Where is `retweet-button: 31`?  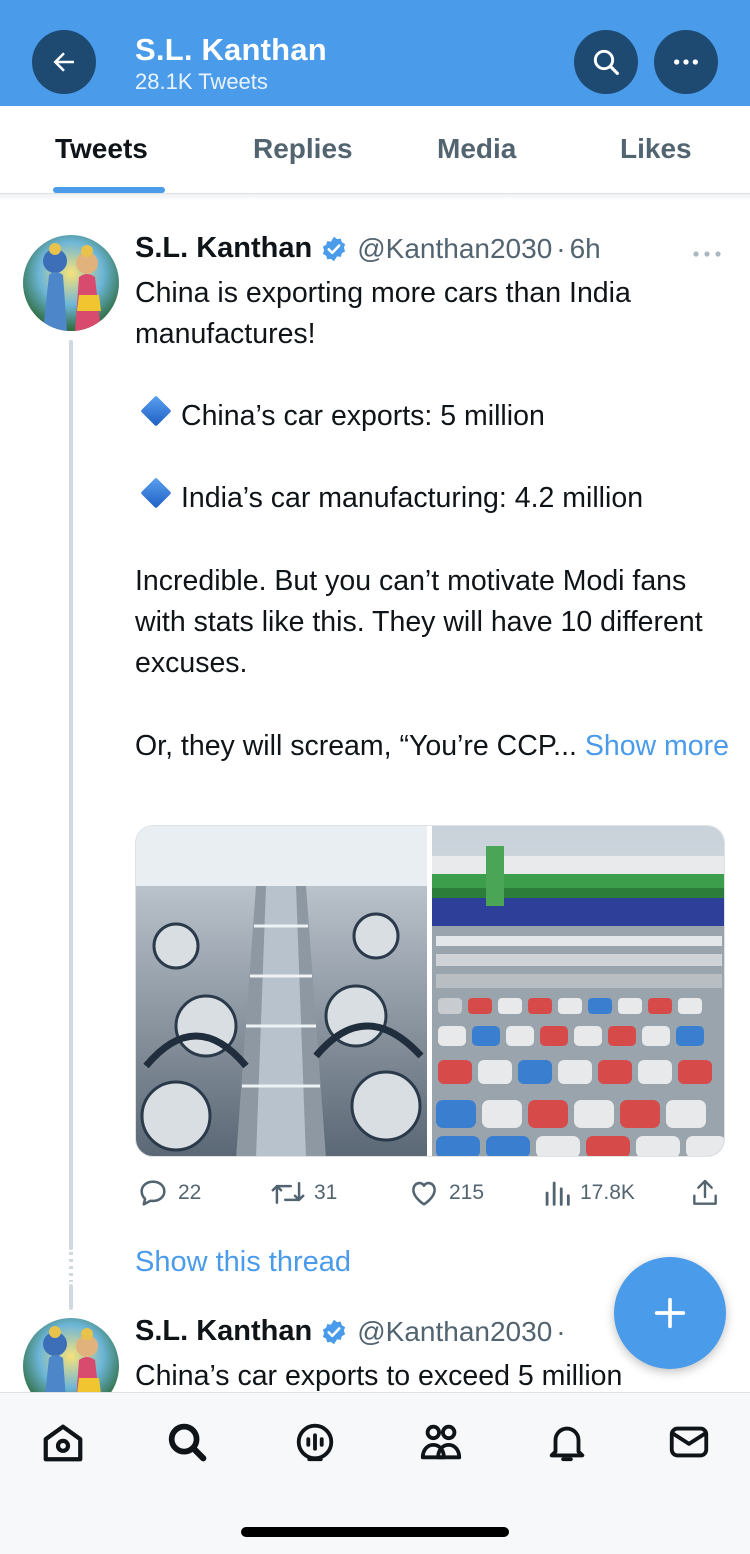
retweet-button: 31 is located at coordinates (303, 1193).